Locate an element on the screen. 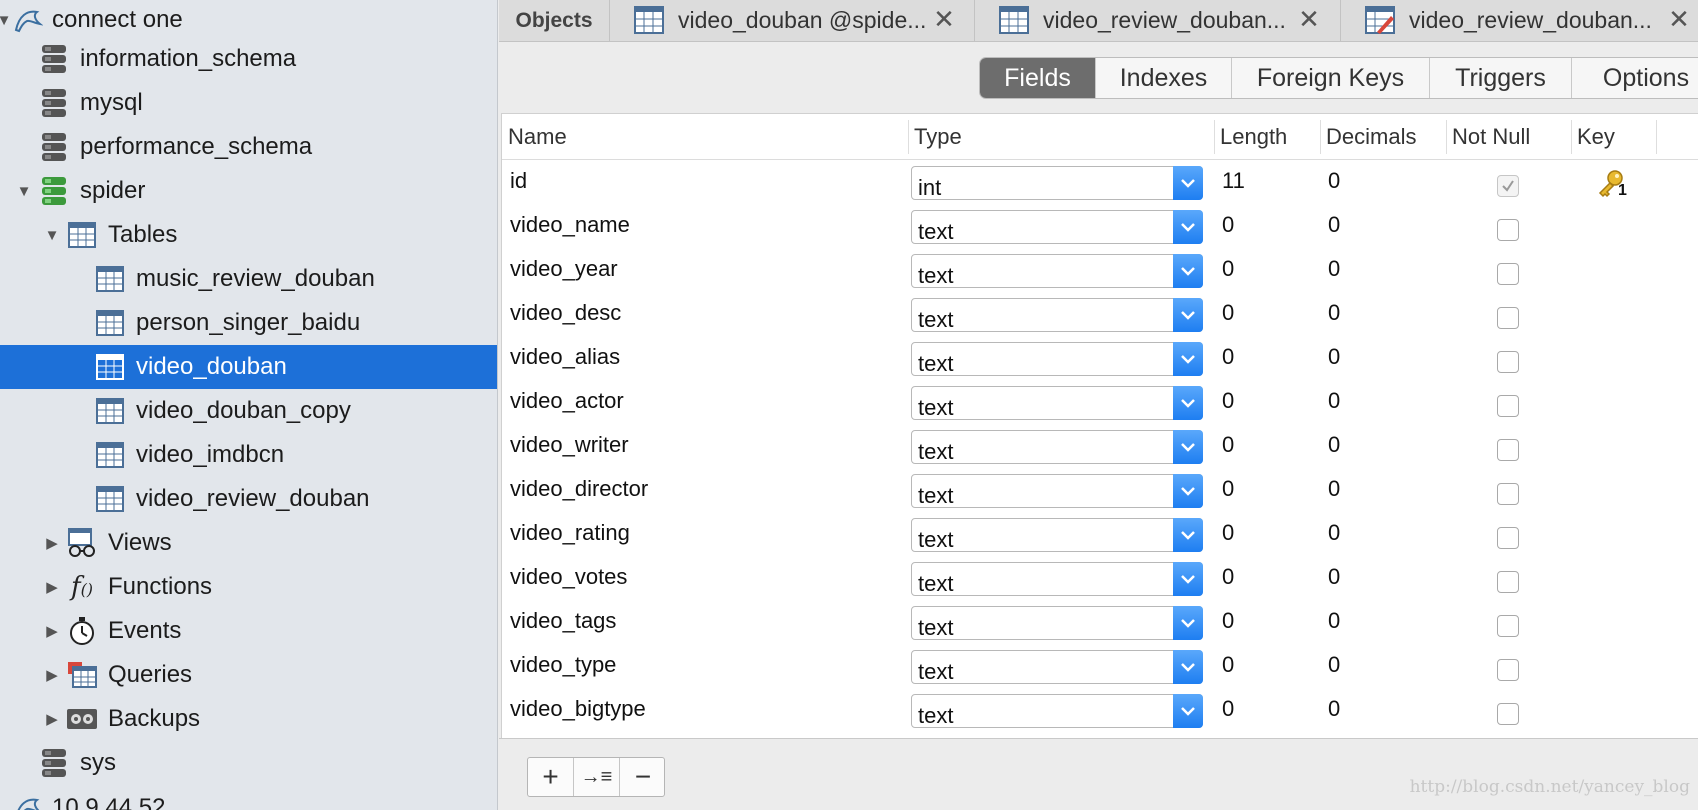  disclosure-open-icon: ▼ is located at coordinates (24, 191).